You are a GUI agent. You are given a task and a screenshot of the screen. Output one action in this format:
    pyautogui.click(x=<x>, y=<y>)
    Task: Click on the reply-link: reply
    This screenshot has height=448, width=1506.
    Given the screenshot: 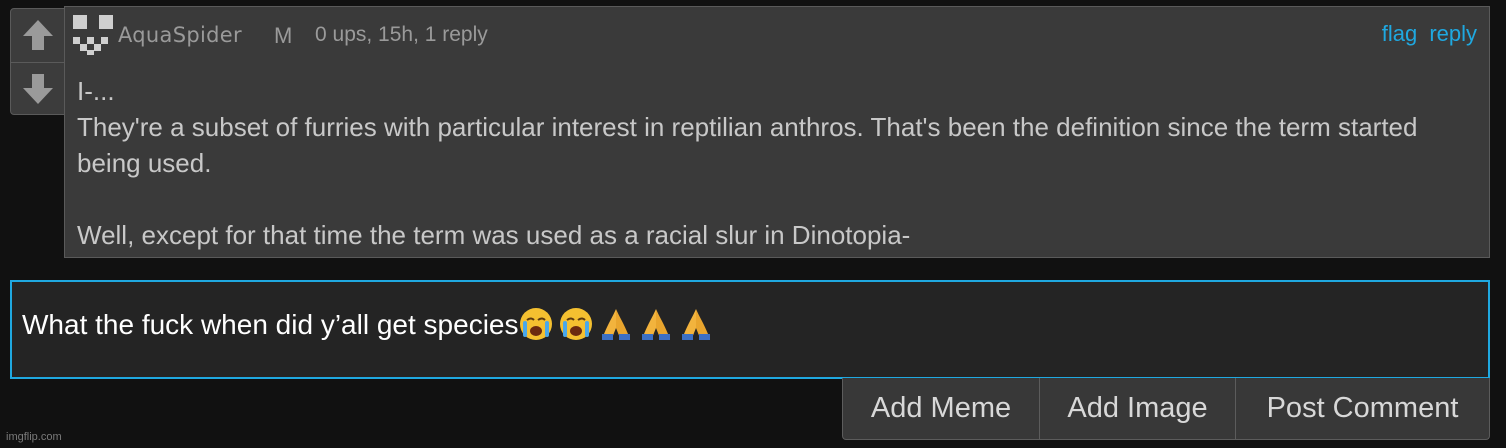 What is the action you would take?
    pyautogui.click(x=1453, y=33)
    